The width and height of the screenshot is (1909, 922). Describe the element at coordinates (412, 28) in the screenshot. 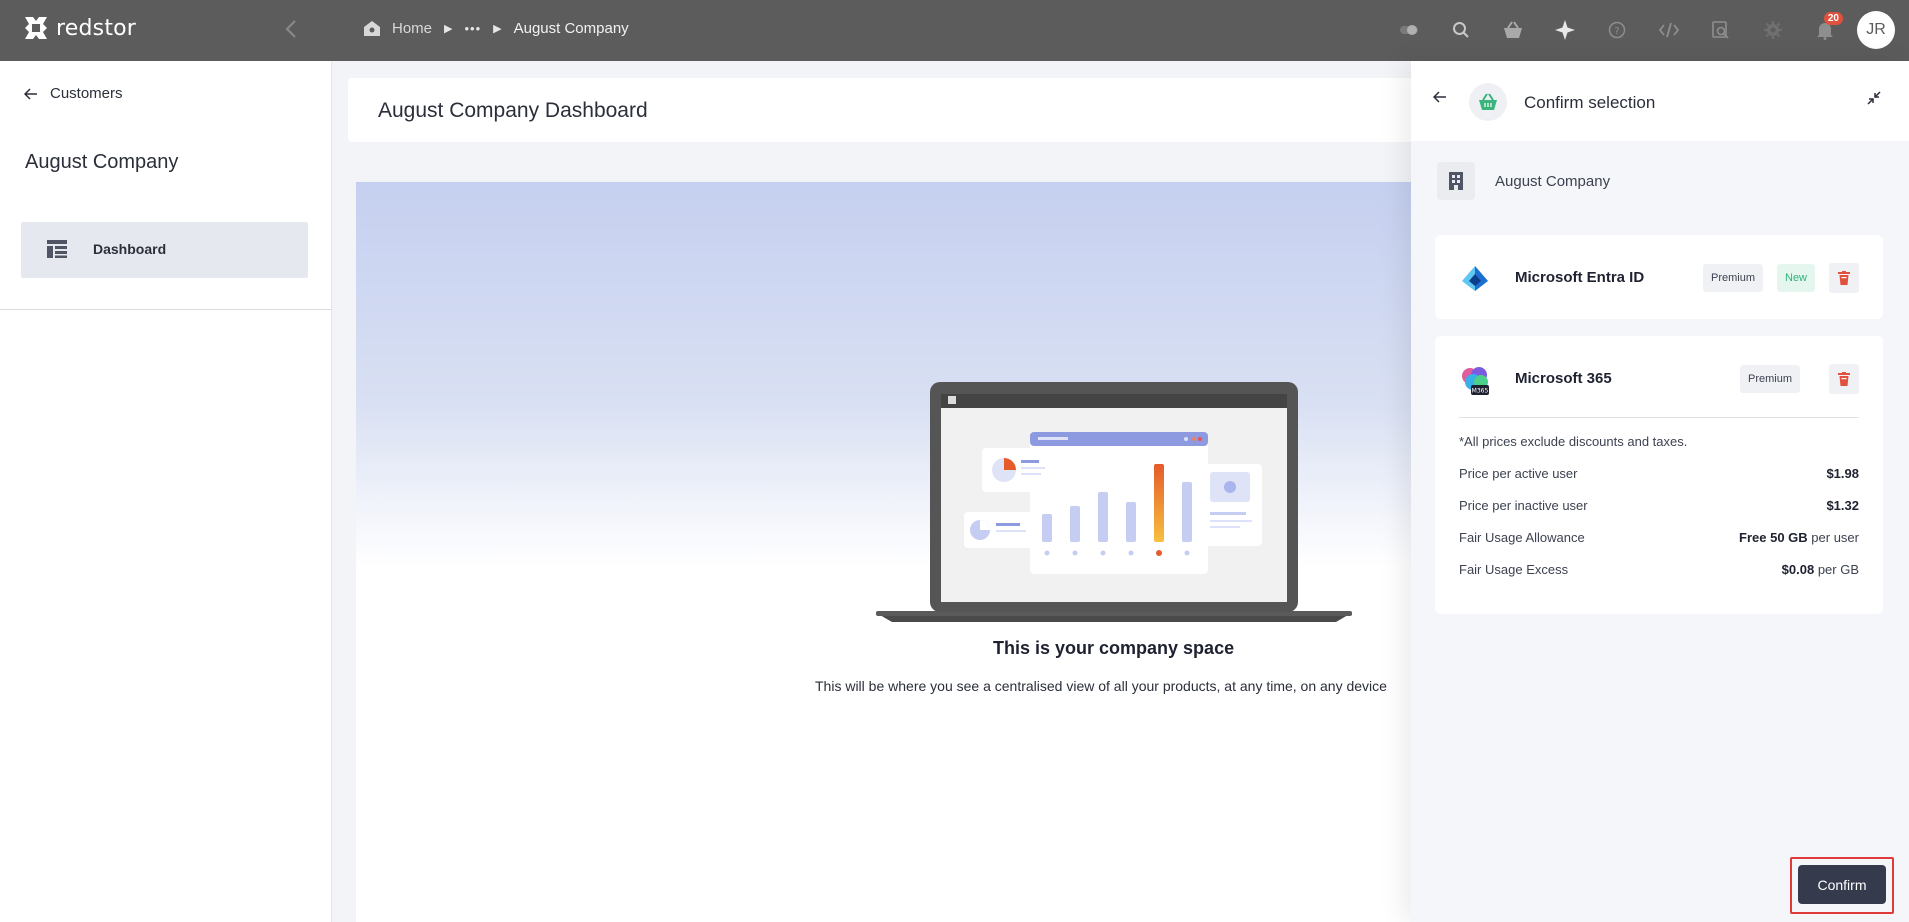

I see `breadcrumb-home-label: Home` at that location.